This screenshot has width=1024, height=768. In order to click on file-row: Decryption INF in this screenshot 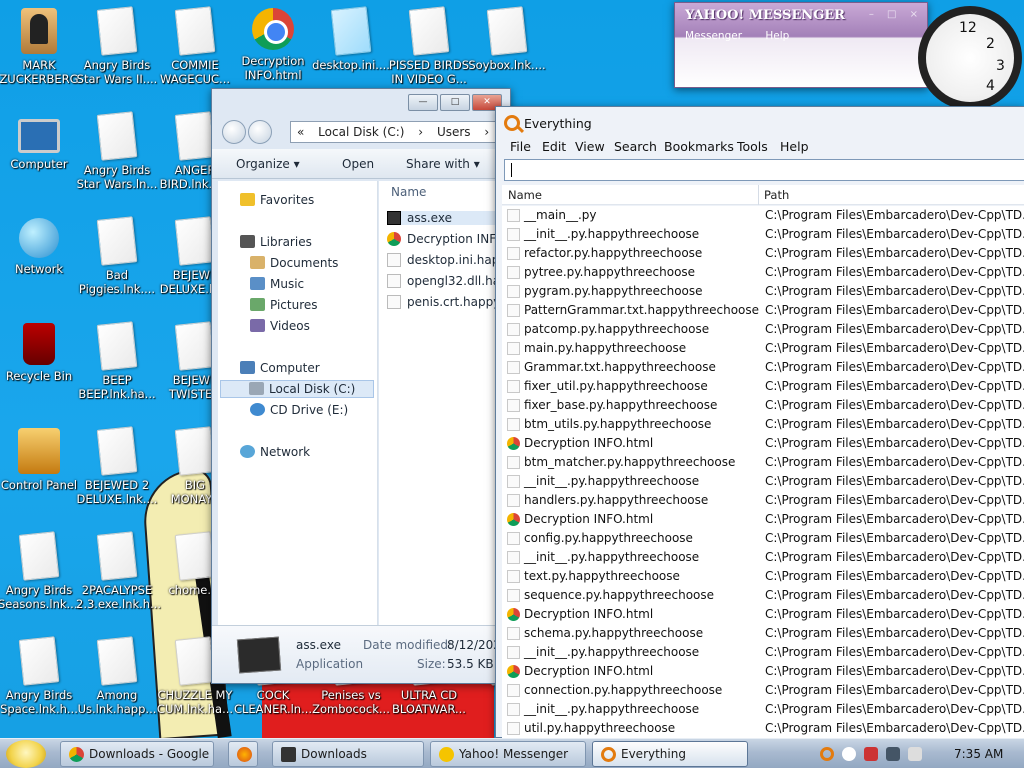, I will do `click(449, 239)`.